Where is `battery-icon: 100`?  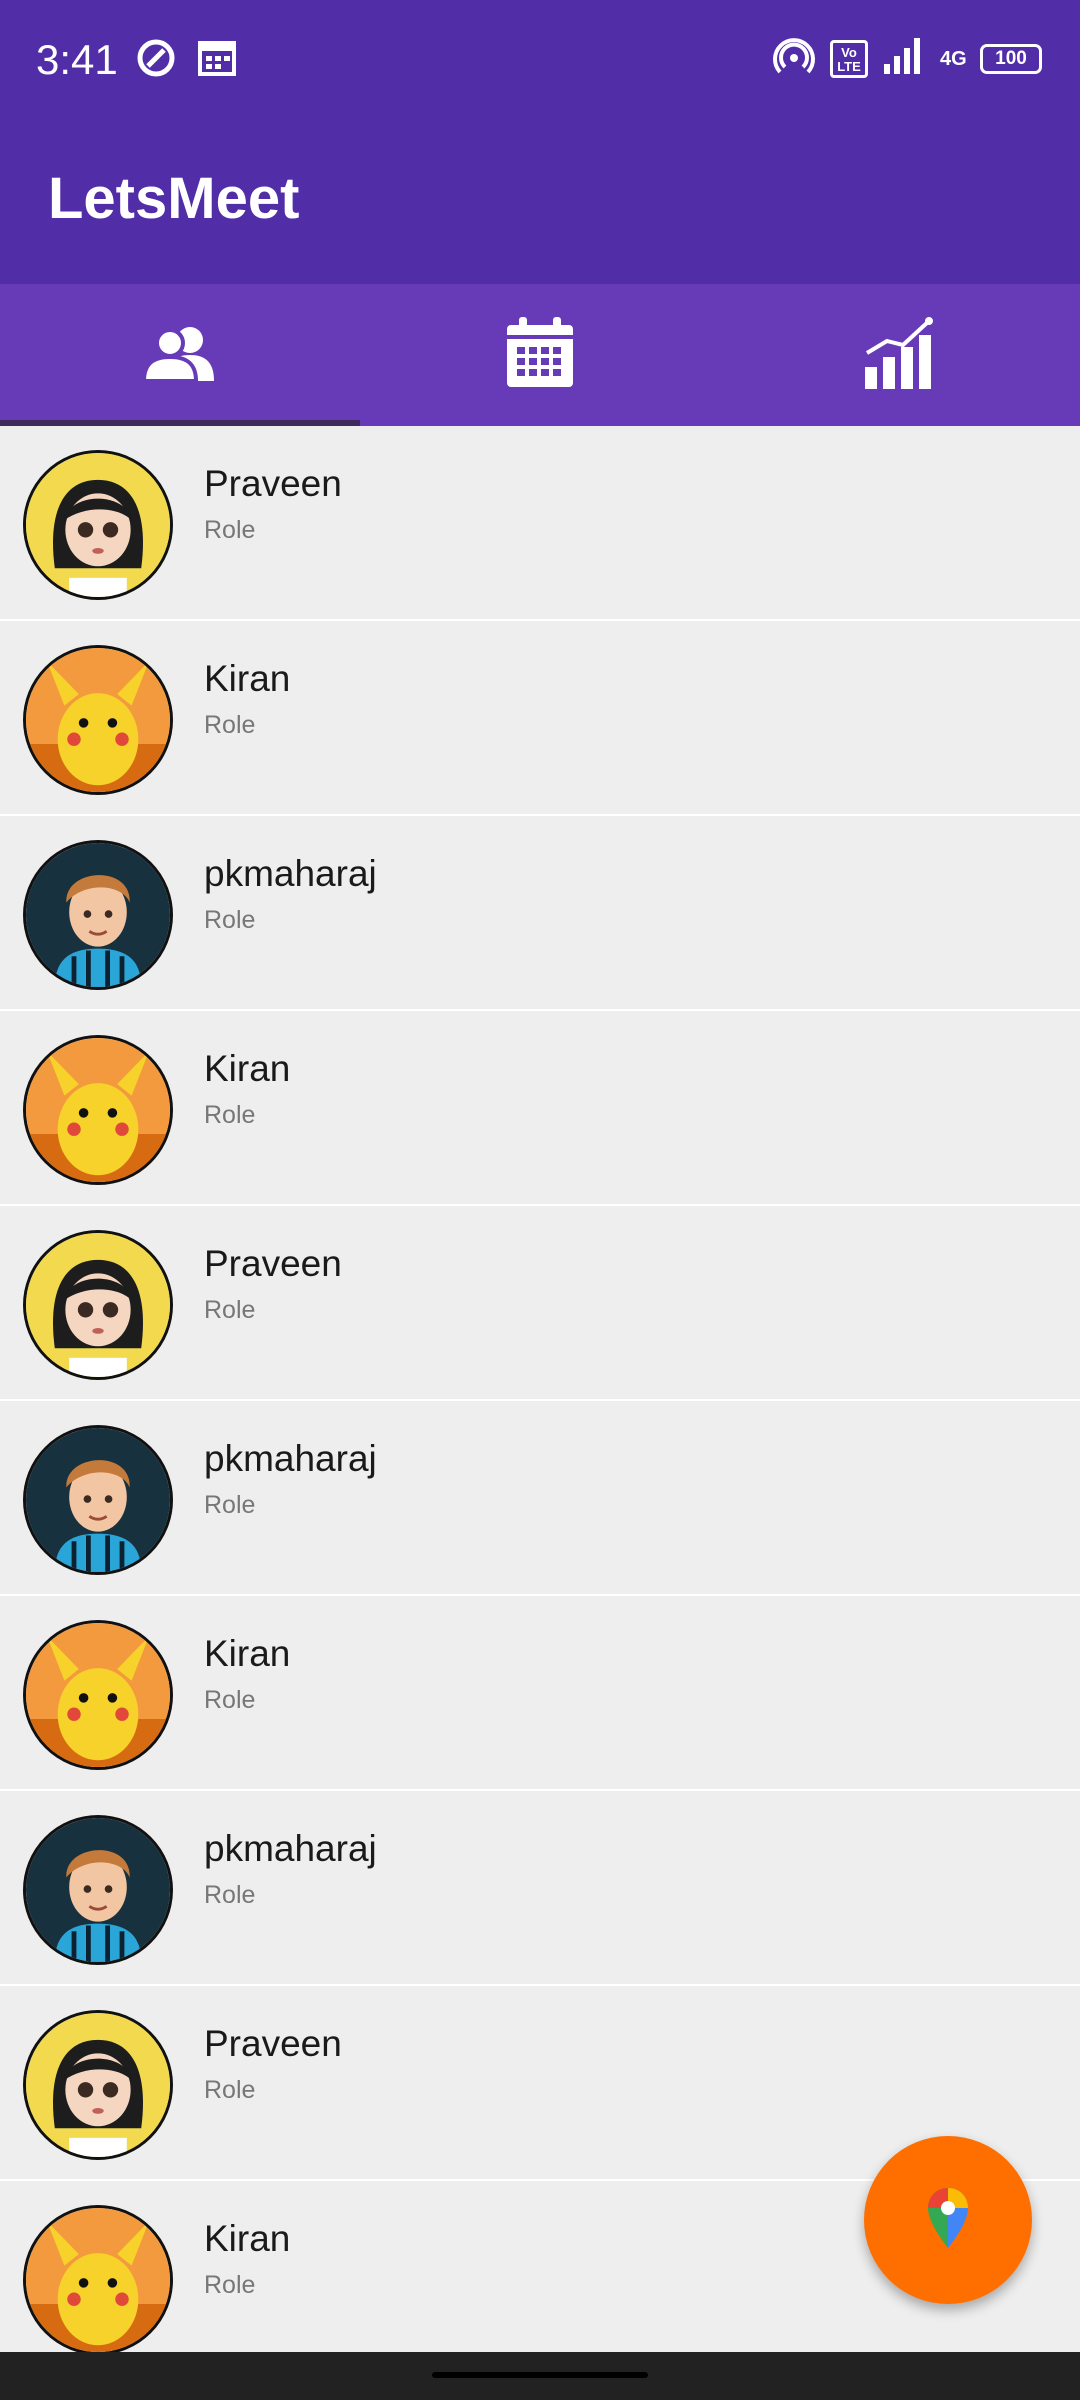 battery-icon: 100 is located at coordinates (1011, 58).